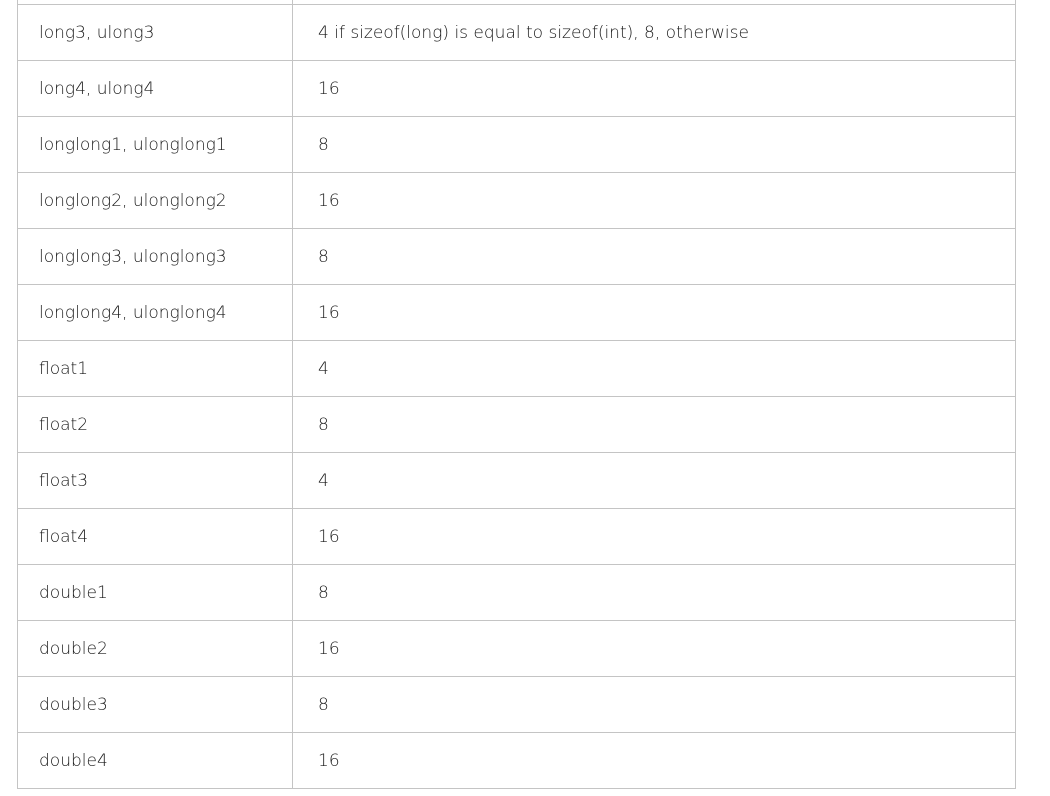 Image resolution: width=1050 pixels, height=796 pixels. I want to click on table-row: long4, ulong4 16, so click(516, 88).